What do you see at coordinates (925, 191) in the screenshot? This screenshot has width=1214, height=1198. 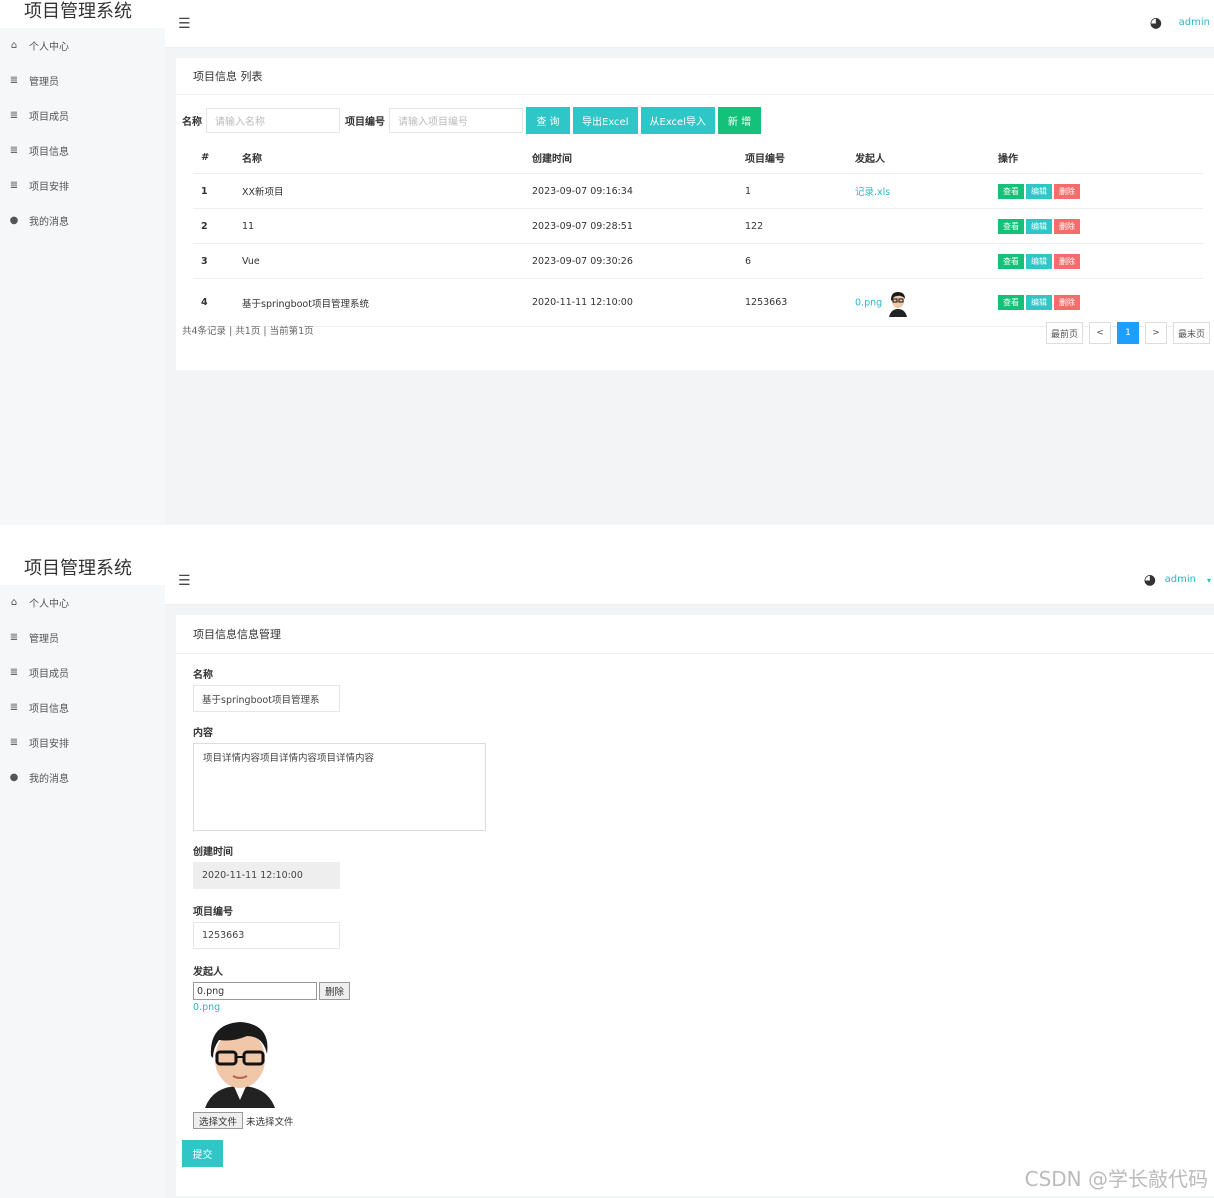 I see `row-initiator: 记录.xls` at bounding box center [925, 191].